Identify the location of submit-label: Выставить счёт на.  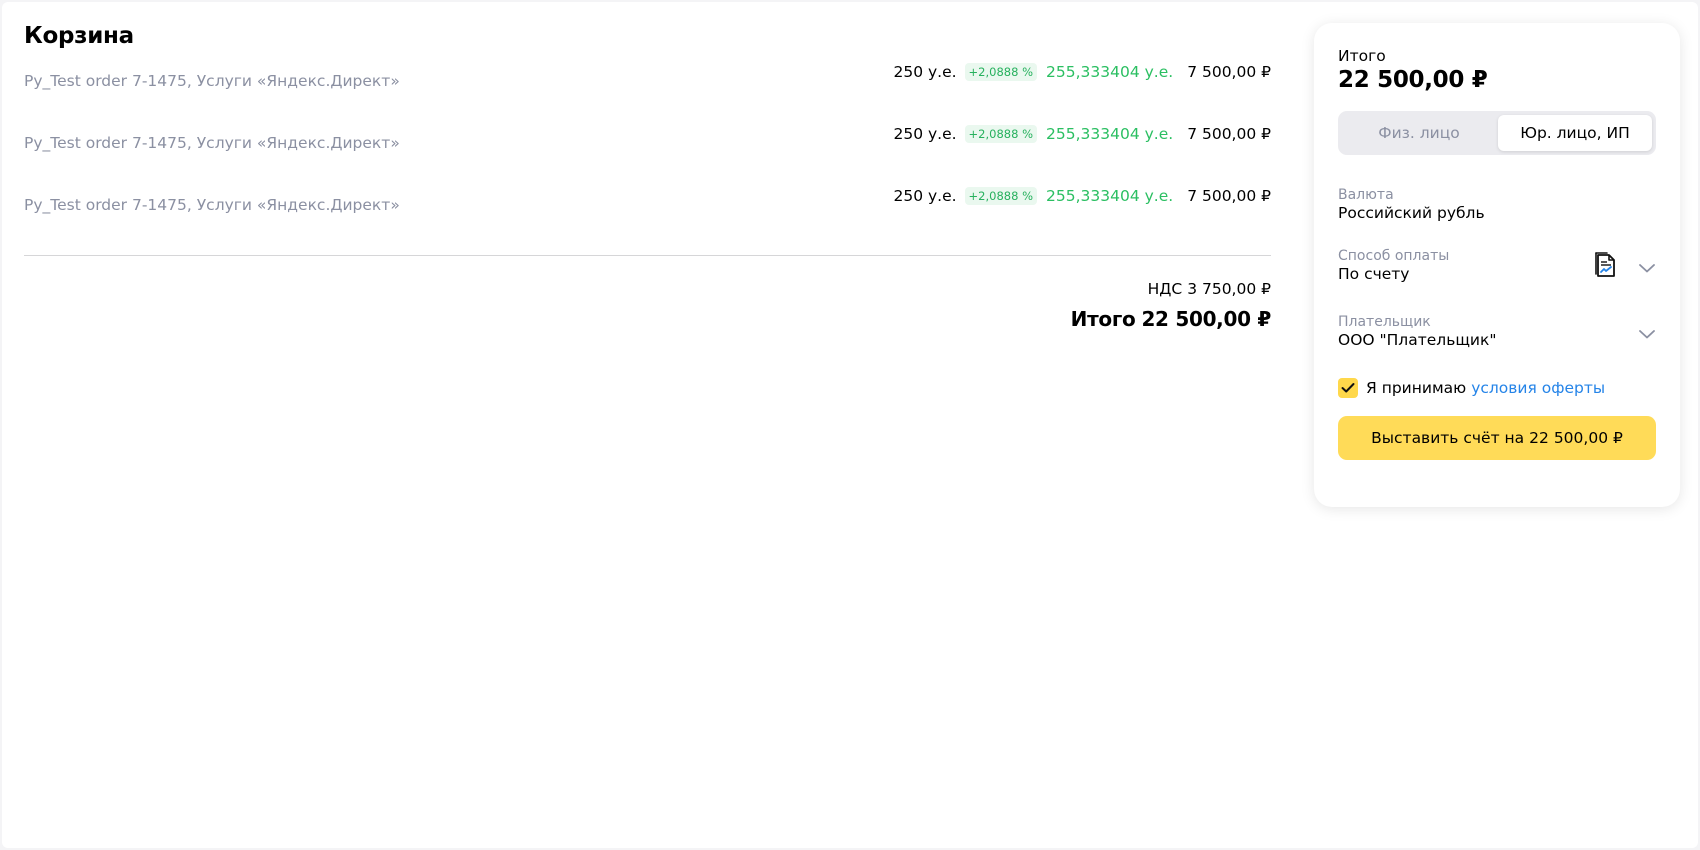
(1448, 438).